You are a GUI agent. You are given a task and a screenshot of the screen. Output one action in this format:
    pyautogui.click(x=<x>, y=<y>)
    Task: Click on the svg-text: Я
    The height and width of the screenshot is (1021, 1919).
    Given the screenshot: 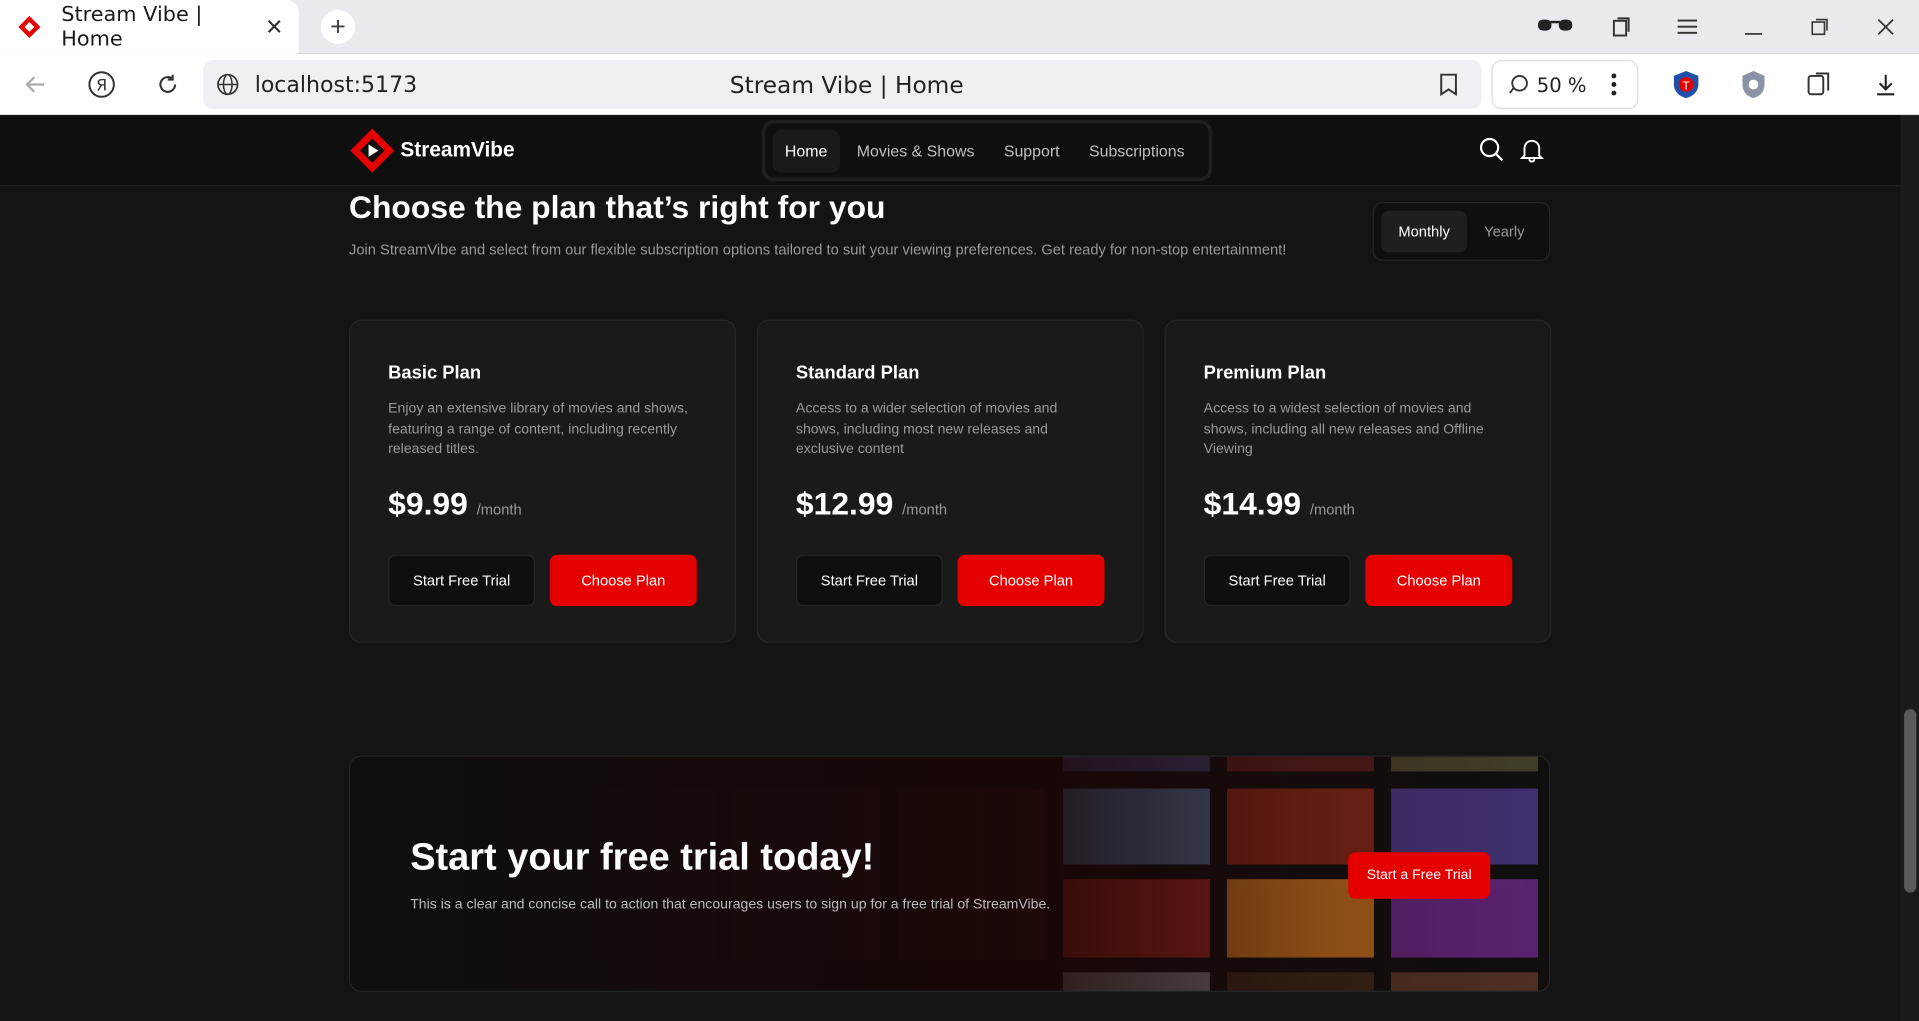 What is the action you would take?
    pyautogui.click(x=101, y=85)
    